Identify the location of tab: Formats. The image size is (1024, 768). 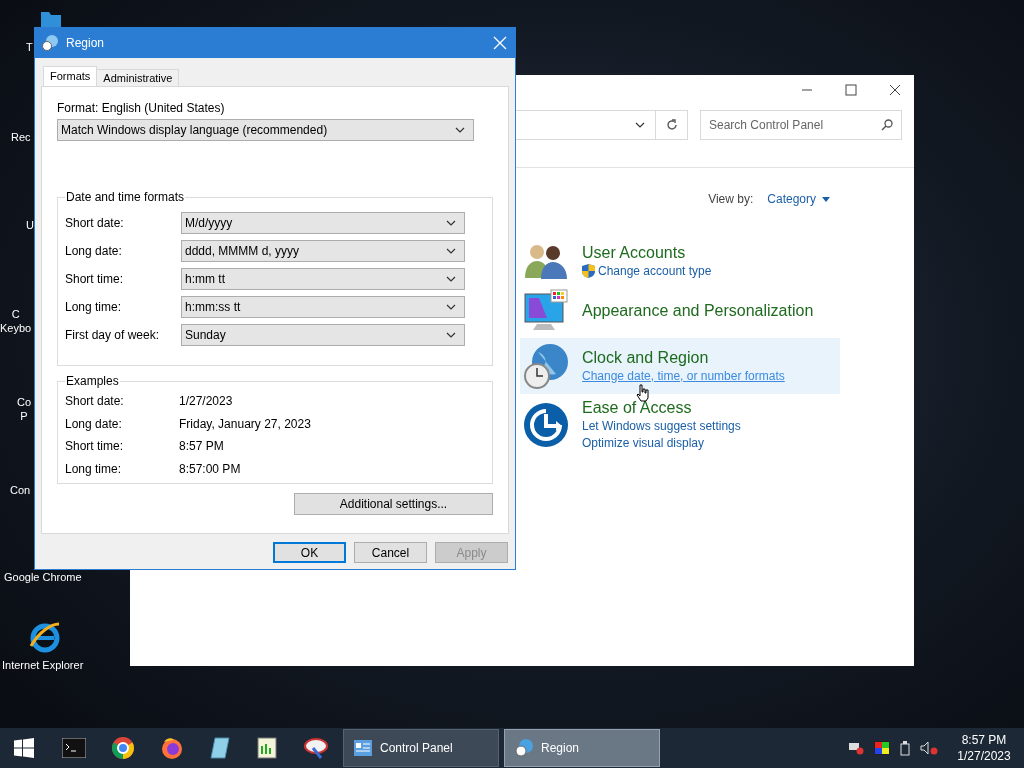
(70, 76).